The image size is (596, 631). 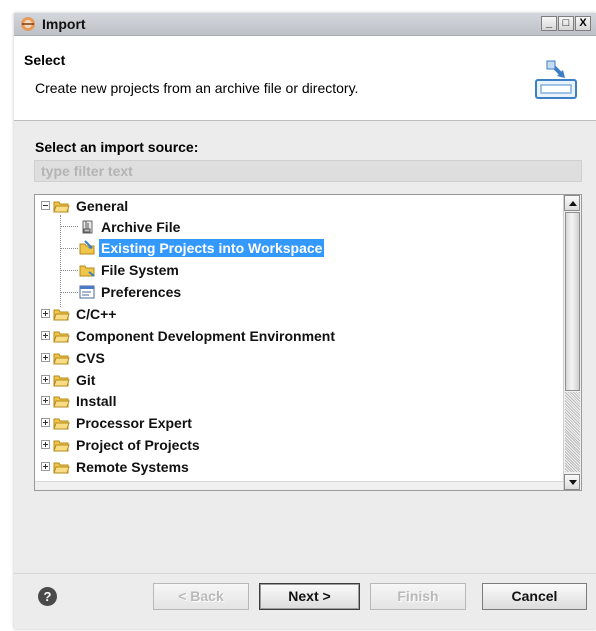 What do you see at coordinates (96, 313) in the screenshot?
I see `tree-item-label: C/C++` at bounding box center [96, 313].